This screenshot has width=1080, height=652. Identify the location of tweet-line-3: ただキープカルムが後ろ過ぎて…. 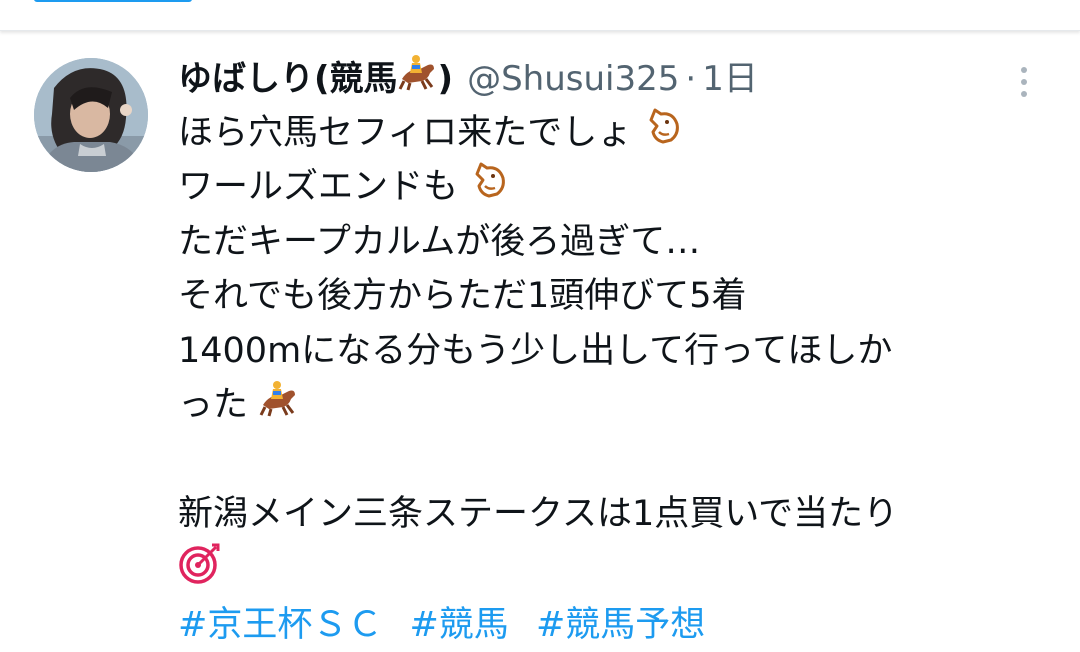
(439, 241).